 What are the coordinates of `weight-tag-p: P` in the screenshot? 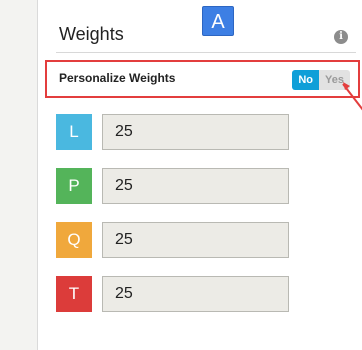 It's located at (74, 186).